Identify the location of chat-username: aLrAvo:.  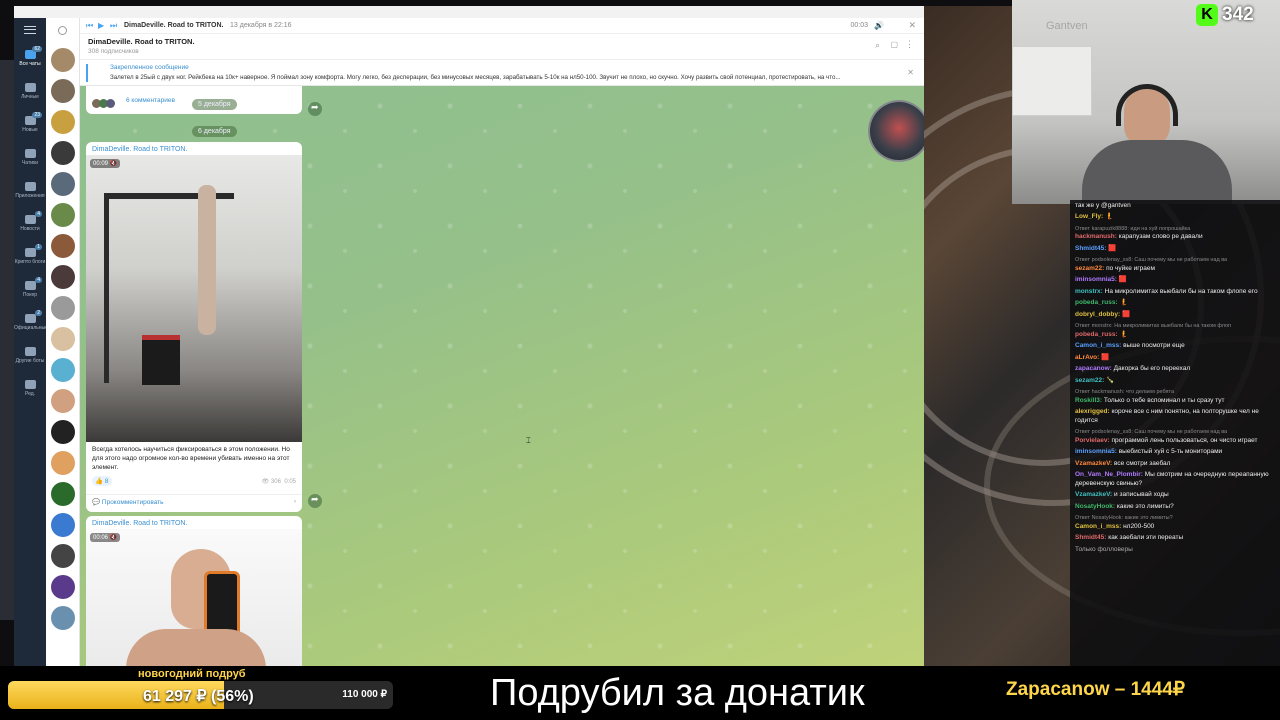
(1087, 357).